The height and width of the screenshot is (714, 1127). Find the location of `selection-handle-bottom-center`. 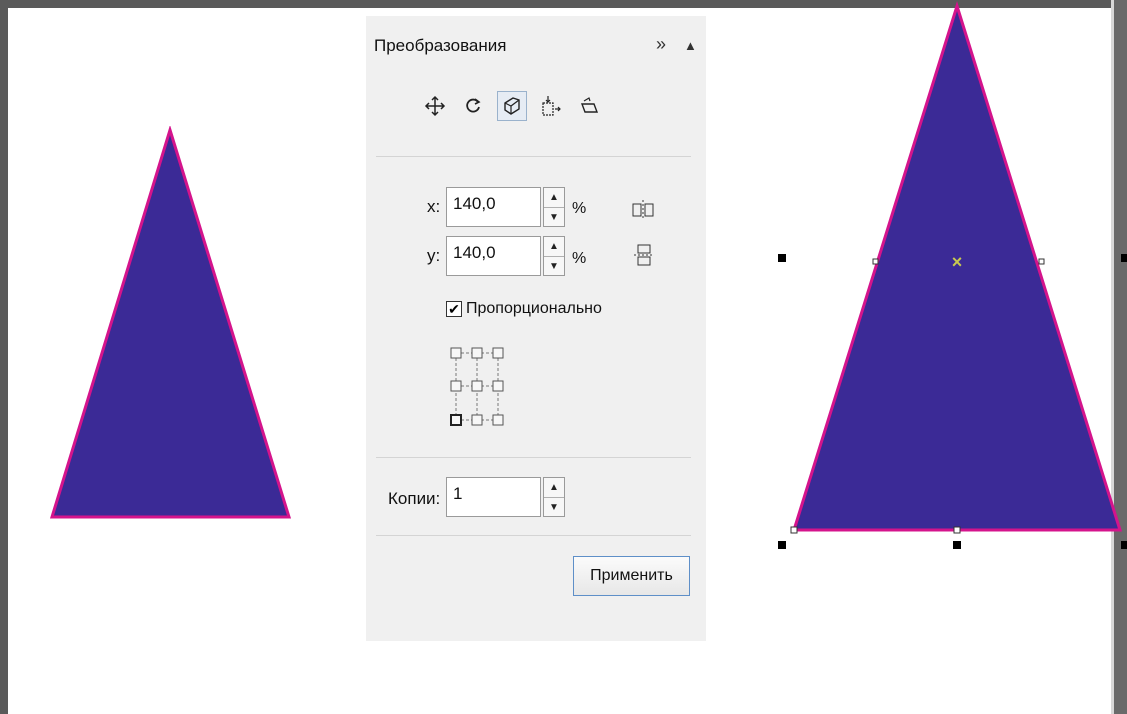

selection-handle-bottom-center is located at coordinates (957, 545).